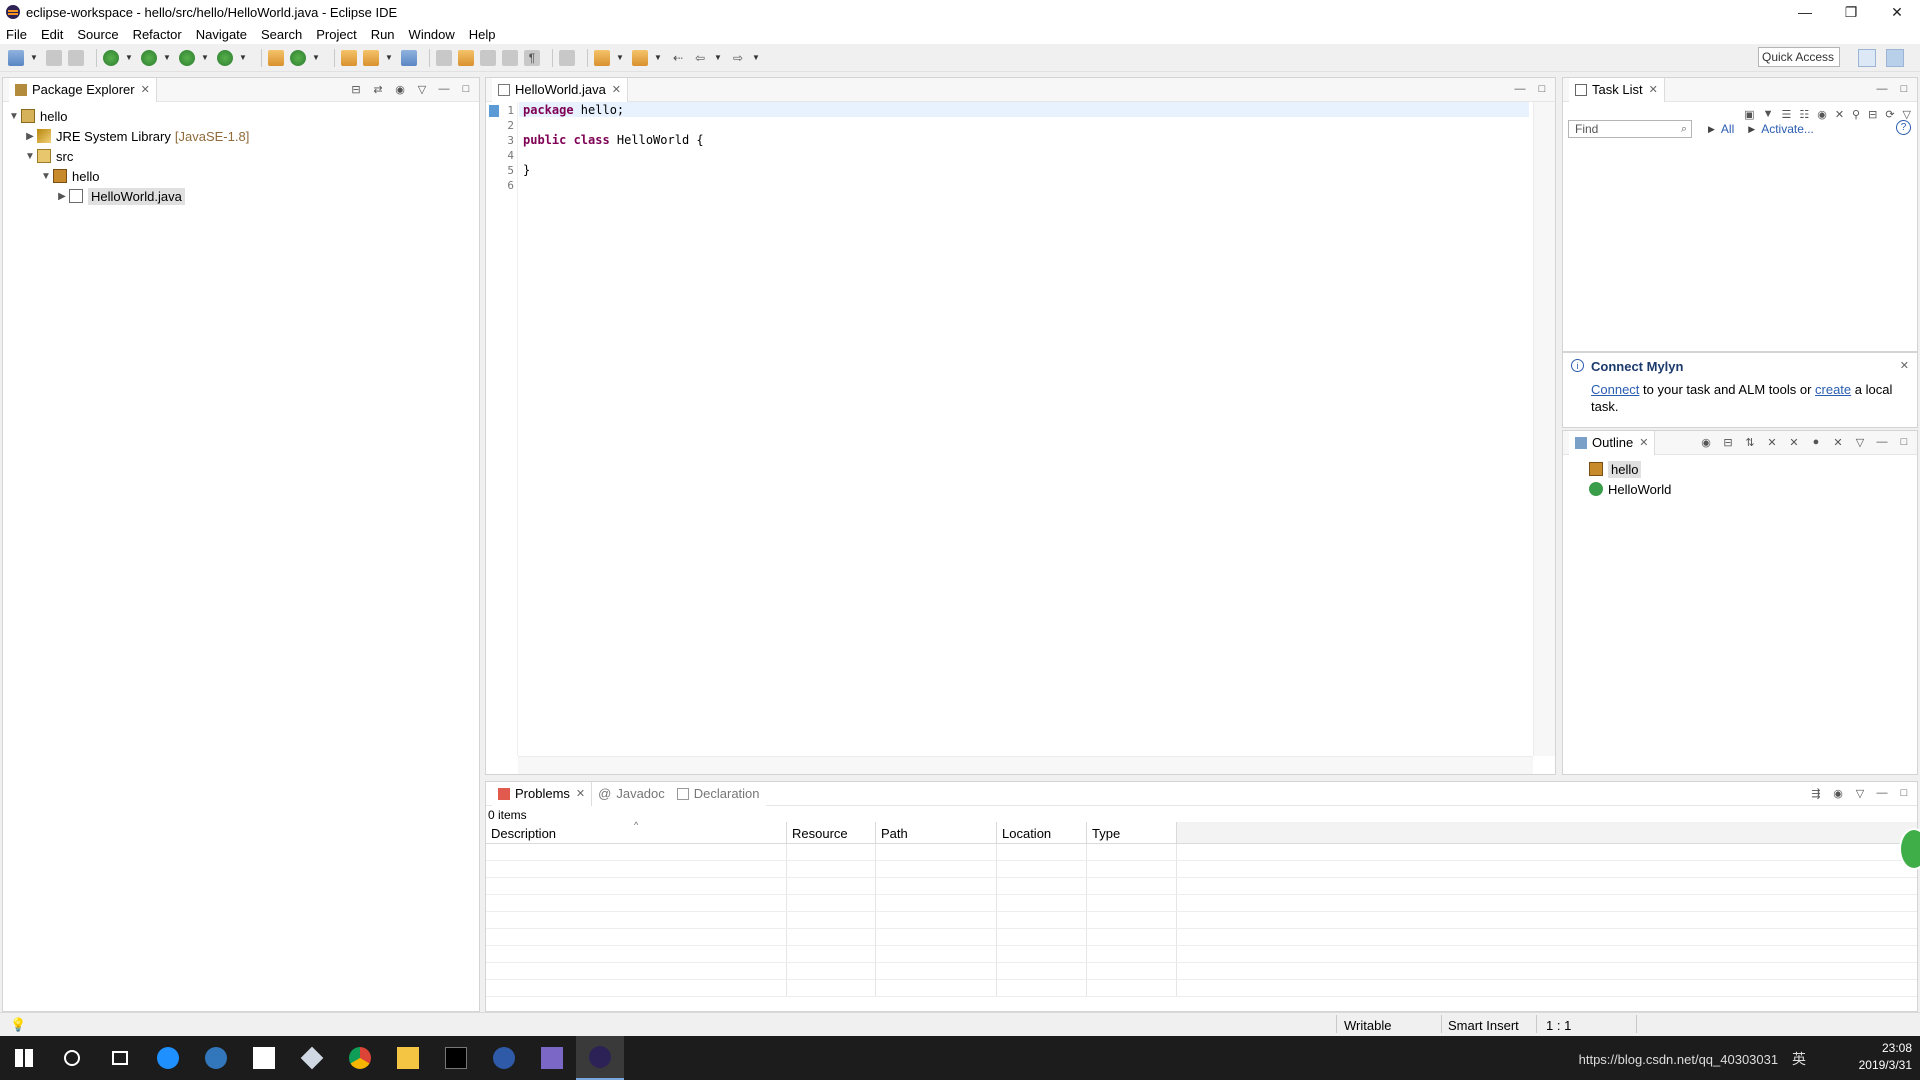 This screenshot has width=1920, height=1080. What do you see at coordinates (276, 57) in the screenshot?
I see `new-java-package-icon` at bounding box center [276, 57].